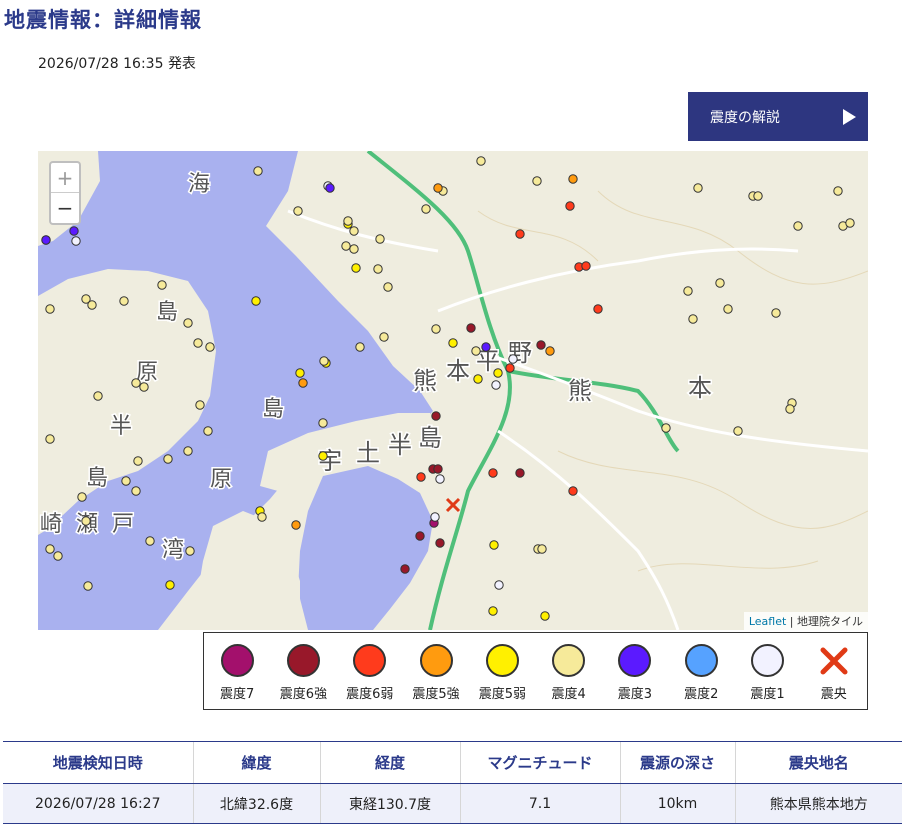 This screenshot has height=824, width=904. I want to click on zoom-control: + −, so click(65, 193).